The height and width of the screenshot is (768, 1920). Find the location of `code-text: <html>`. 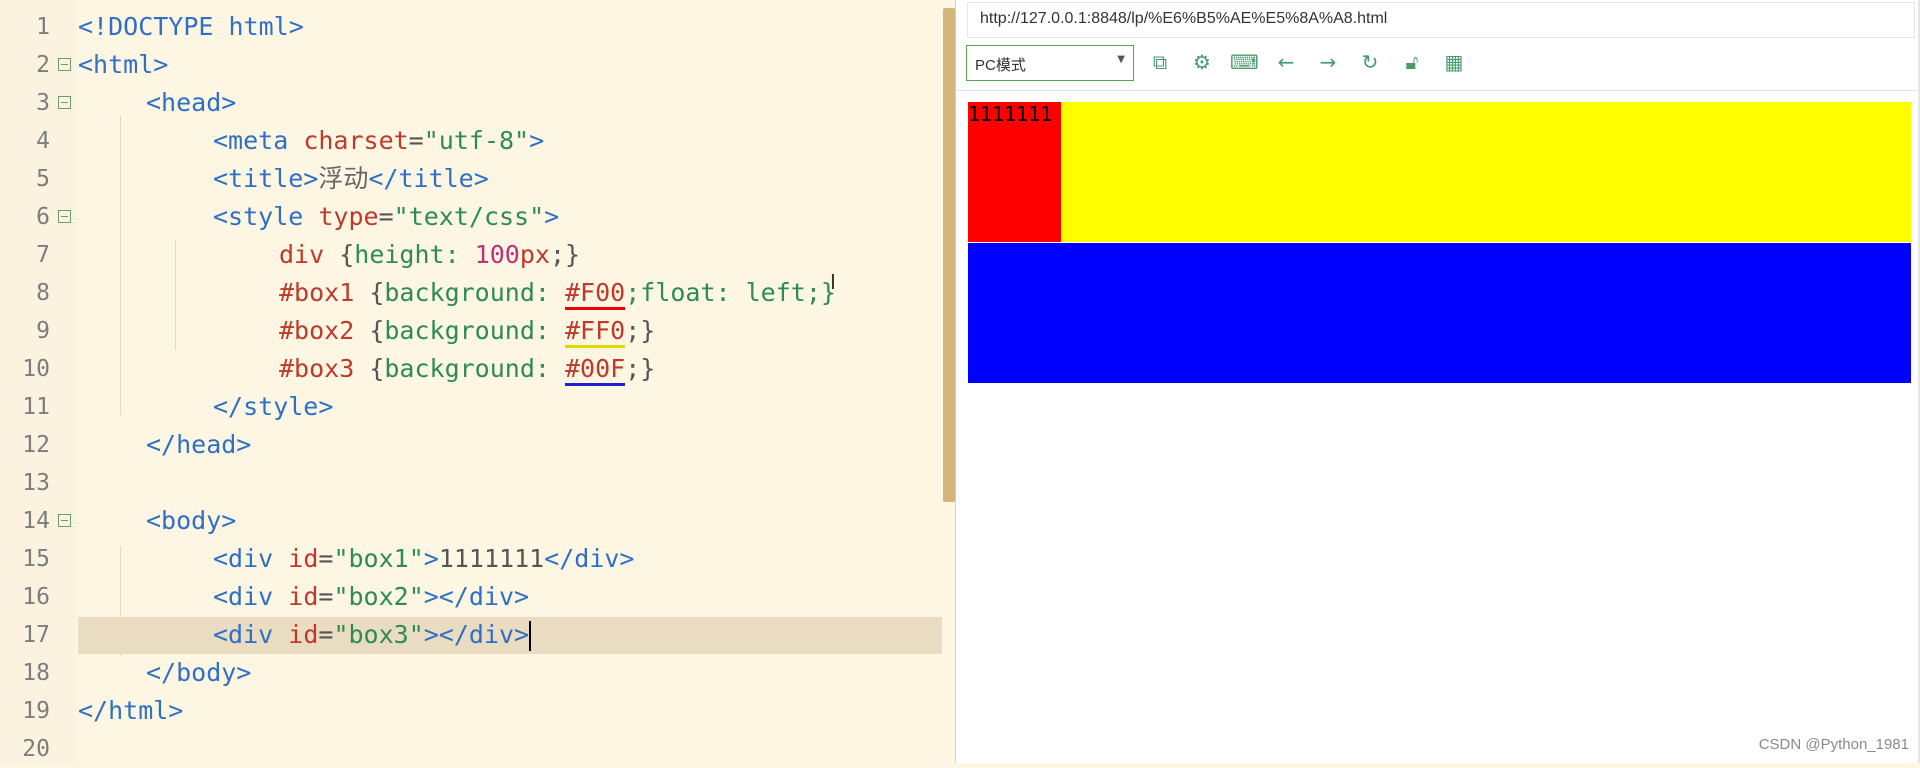

code-text: <html> is located at coordinates (123, 64).